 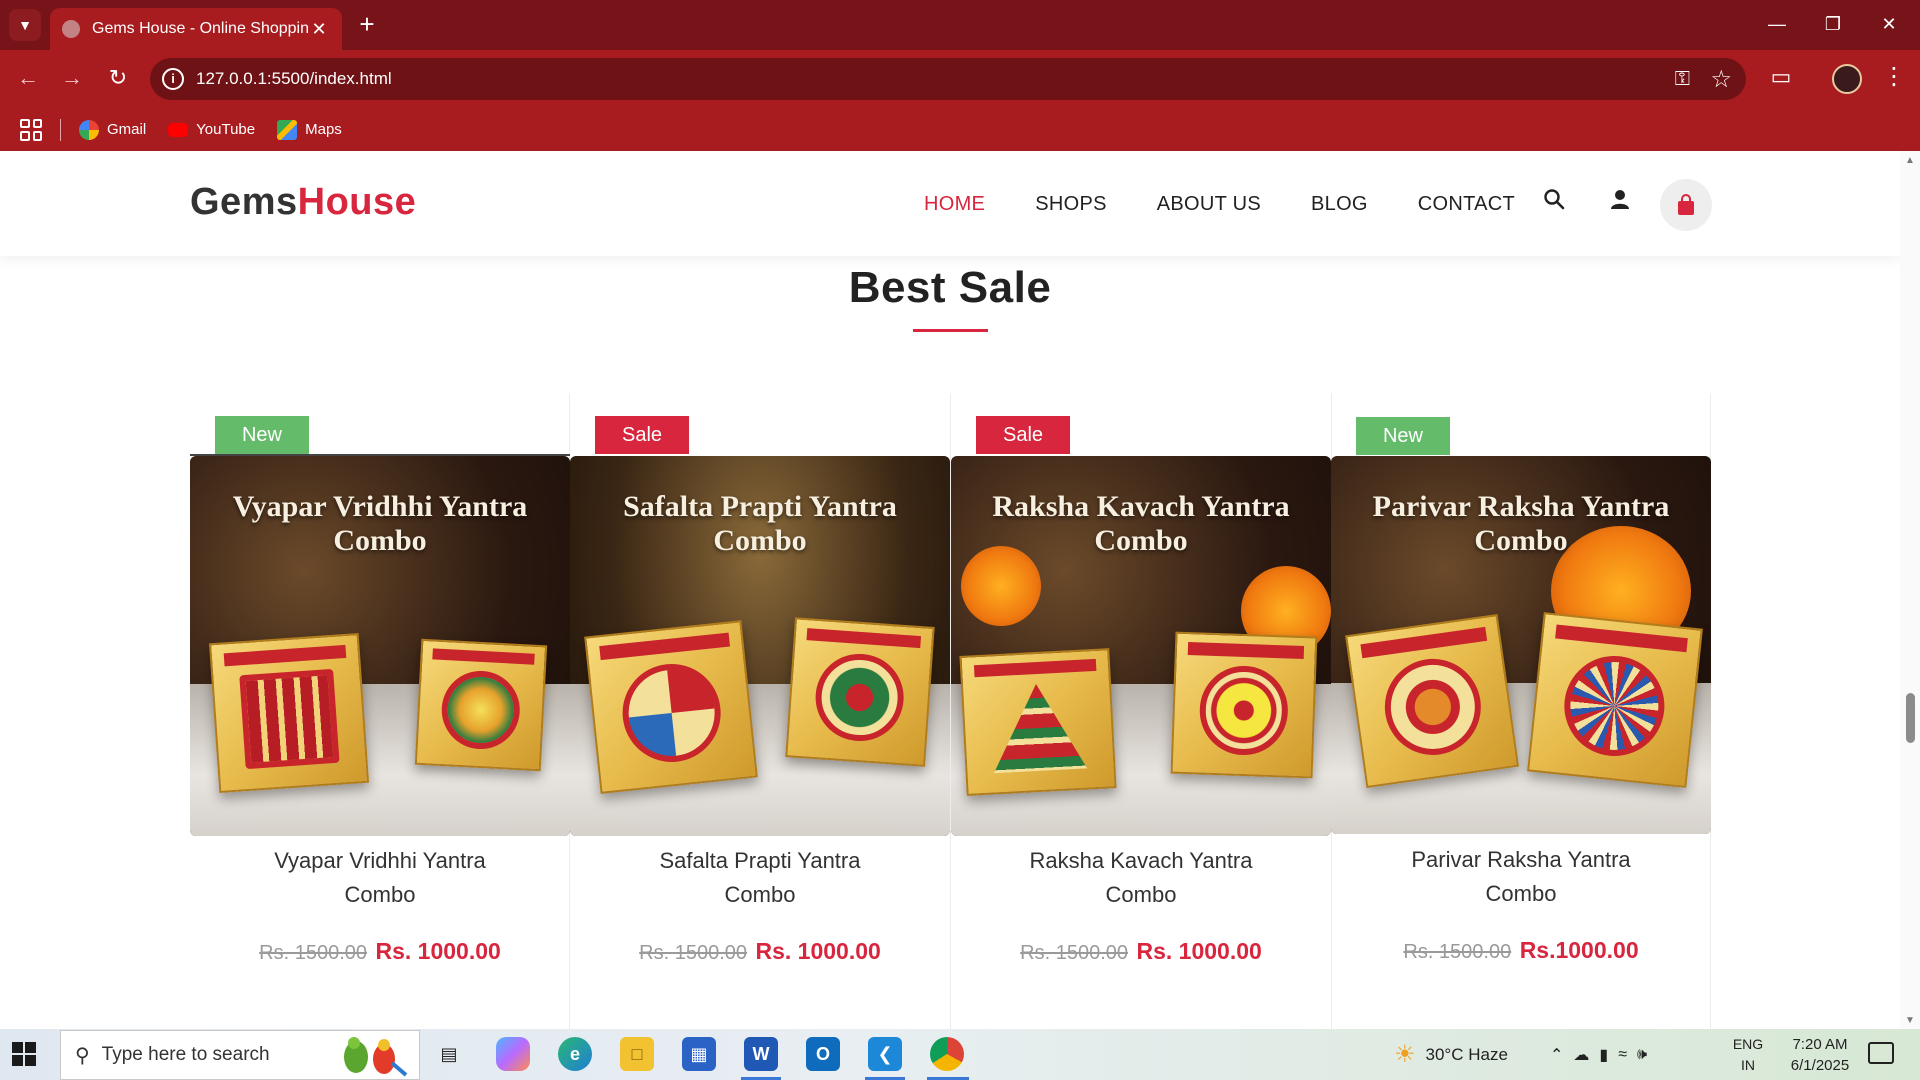 I want to click on google-icon, so click(x=89, y=129).